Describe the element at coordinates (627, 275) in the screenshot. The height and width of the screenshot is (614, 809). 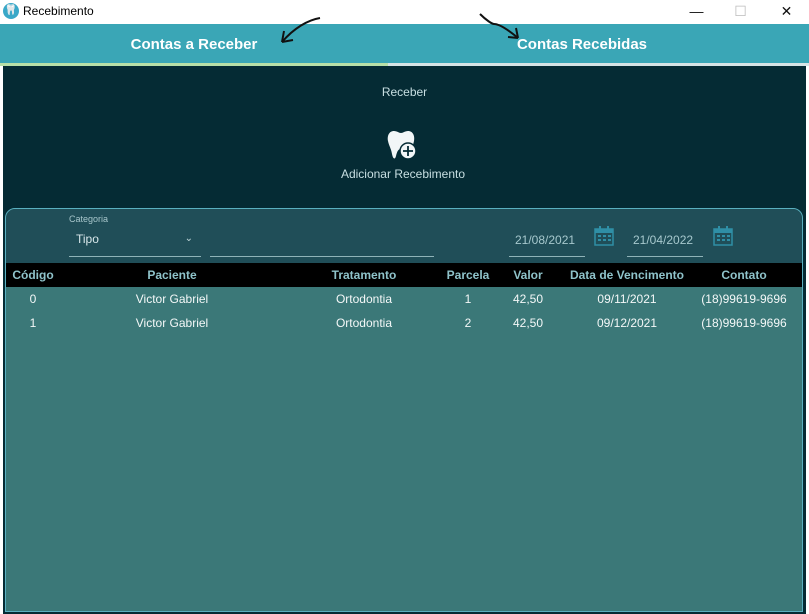
I see `column-header-data-vencimento: Data de Vencimento` at that location.